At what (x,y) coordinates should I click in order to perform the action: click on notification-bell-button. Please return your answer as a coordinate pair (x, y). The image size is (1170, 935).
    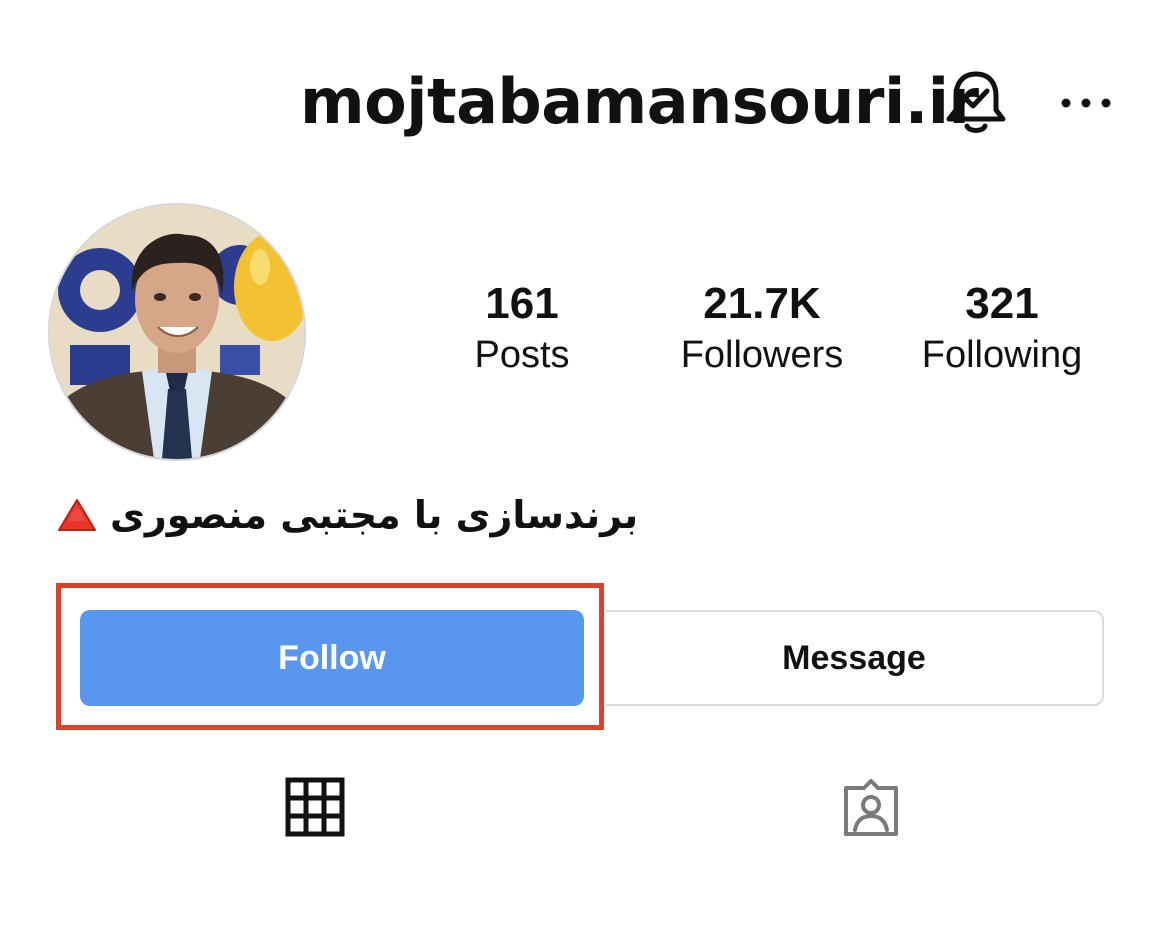
    Looking at the image, I should click on (976, 102).